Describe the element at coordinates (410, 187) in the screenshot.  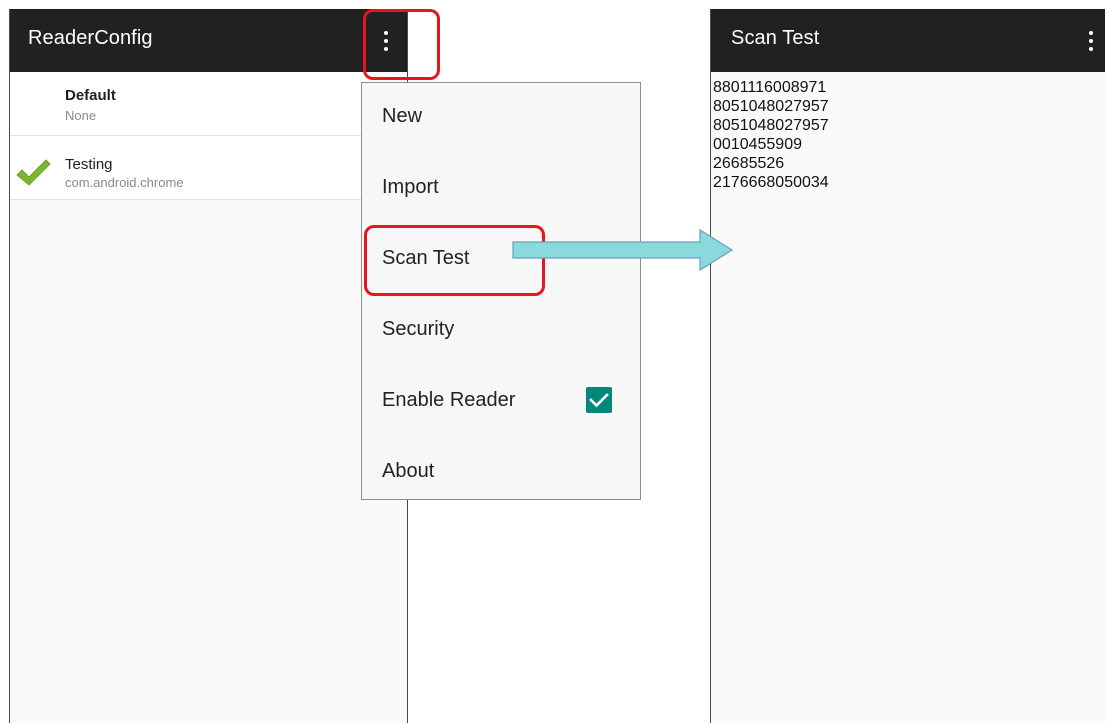
I see `menu-item-label: Import` at that location.